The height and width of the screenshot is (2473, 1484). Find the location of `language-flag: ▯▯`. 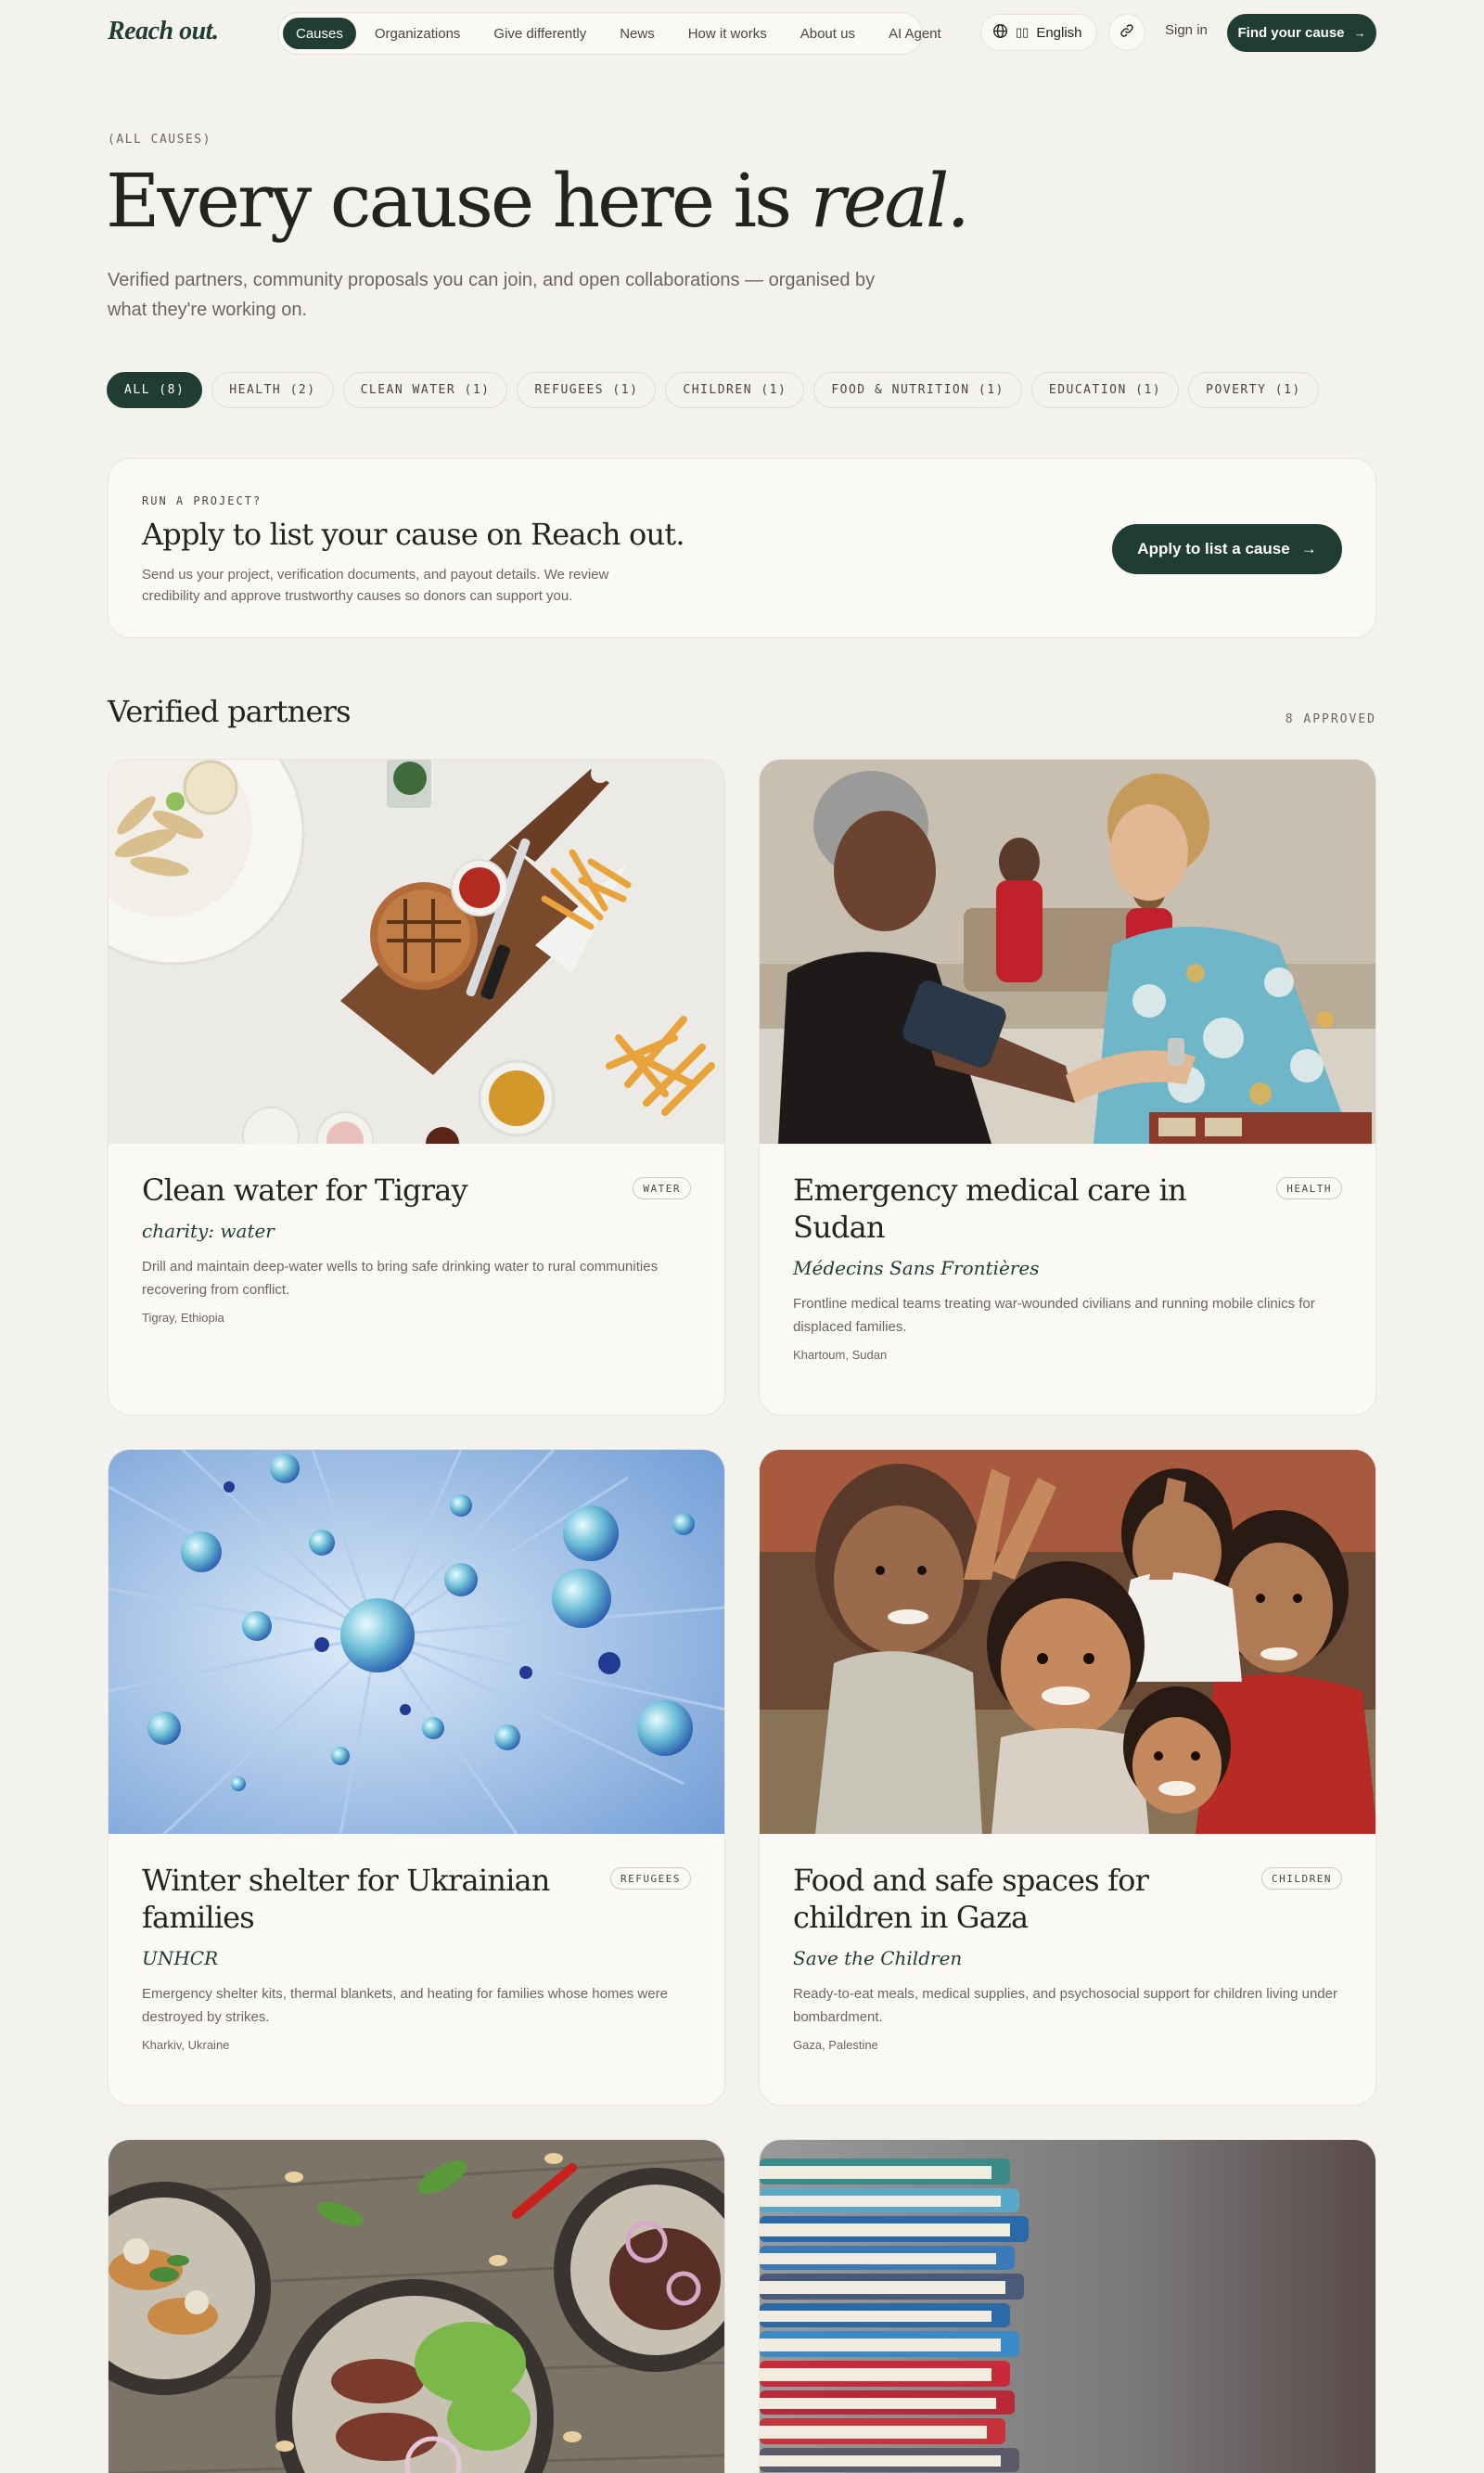

language-flag: ▯▯ is located at coordinates (1023, 32).